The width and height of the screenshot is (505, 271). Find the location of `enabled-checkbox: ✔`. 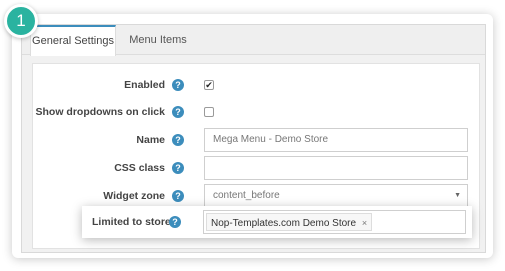

enabled-checkbox: ✔ is located at coordinates (209, 85).